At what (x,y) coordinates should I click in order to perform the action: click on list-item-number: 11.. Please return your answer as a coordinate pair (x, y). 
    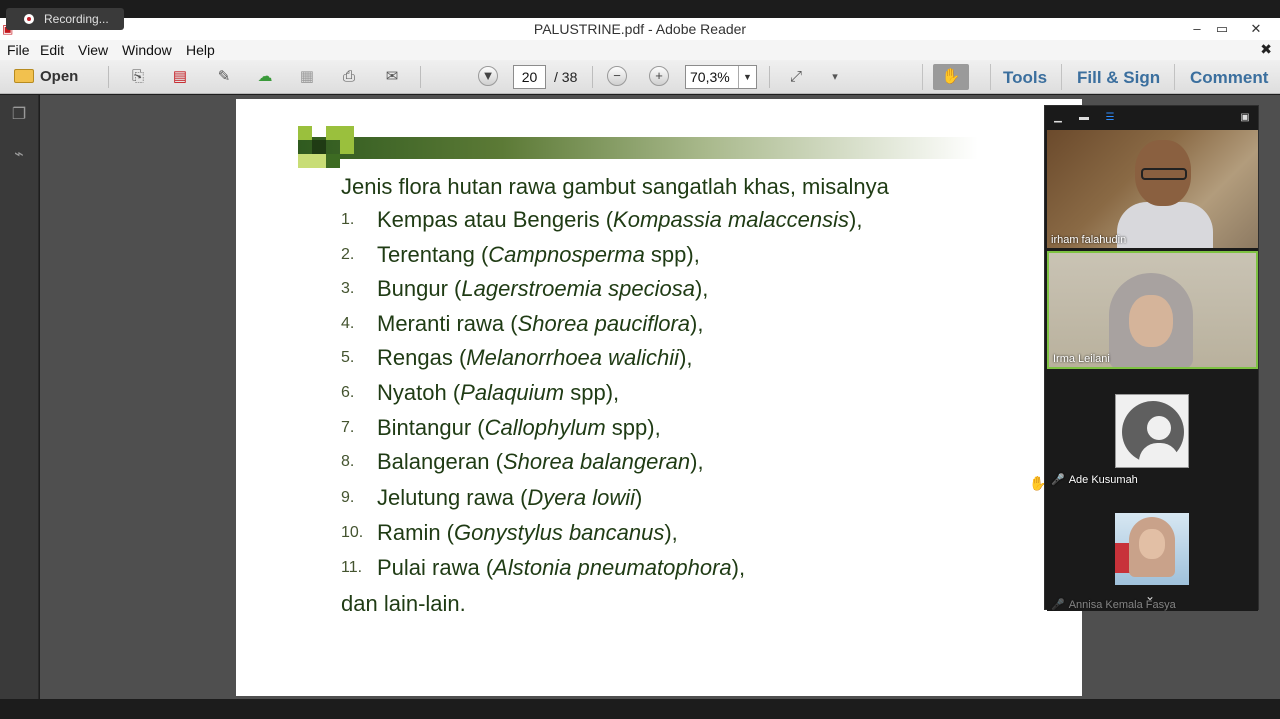
    Looking at the image, I should click on (352, 567).